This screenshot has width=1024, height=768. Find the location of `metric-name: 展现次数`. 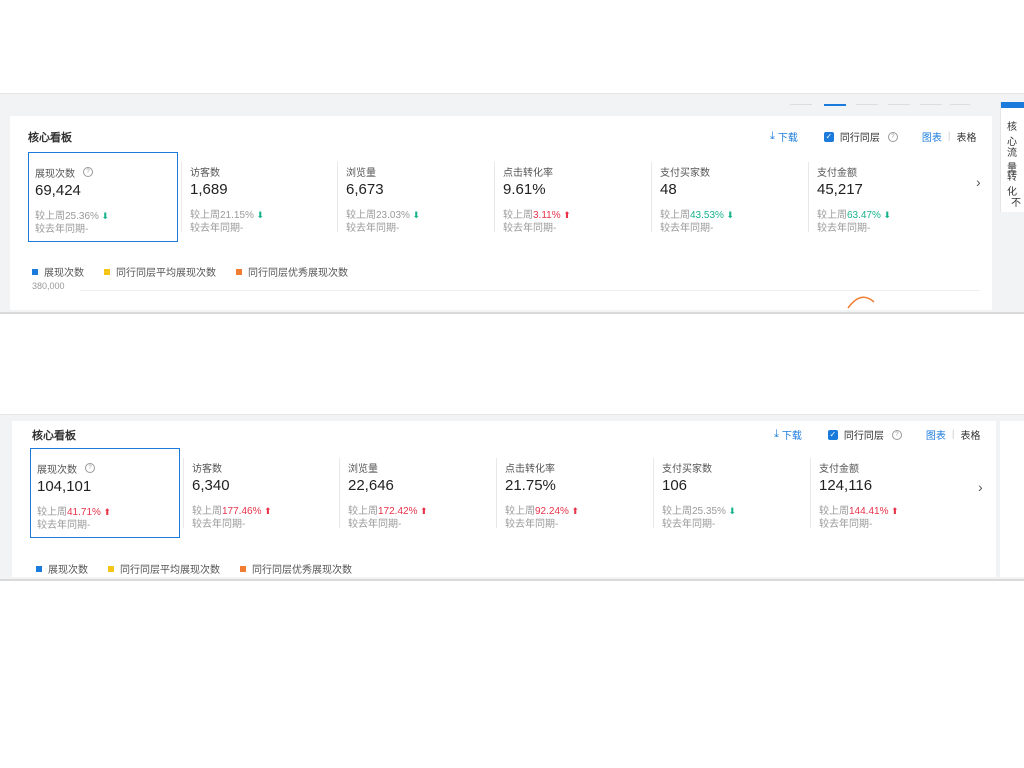

metric-name: 展现次数 is located at coordinates (57, 470).